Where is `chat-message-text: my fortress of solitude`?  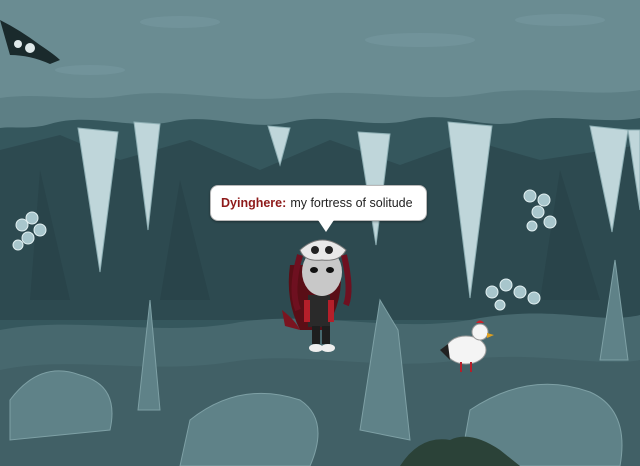 chat-message-text: my fortress of solitude is located at coordinates (351, 203).